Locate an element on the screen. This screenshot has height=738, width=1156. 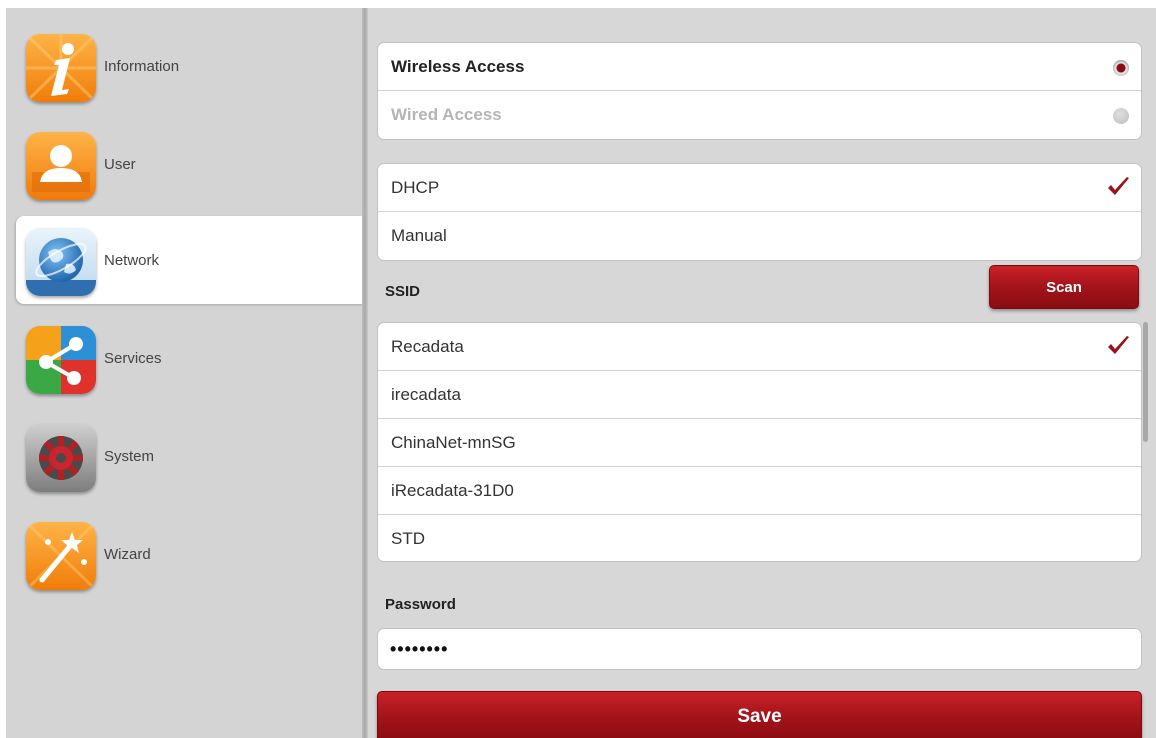
list-item: STD is located at coordinates (759, 538).